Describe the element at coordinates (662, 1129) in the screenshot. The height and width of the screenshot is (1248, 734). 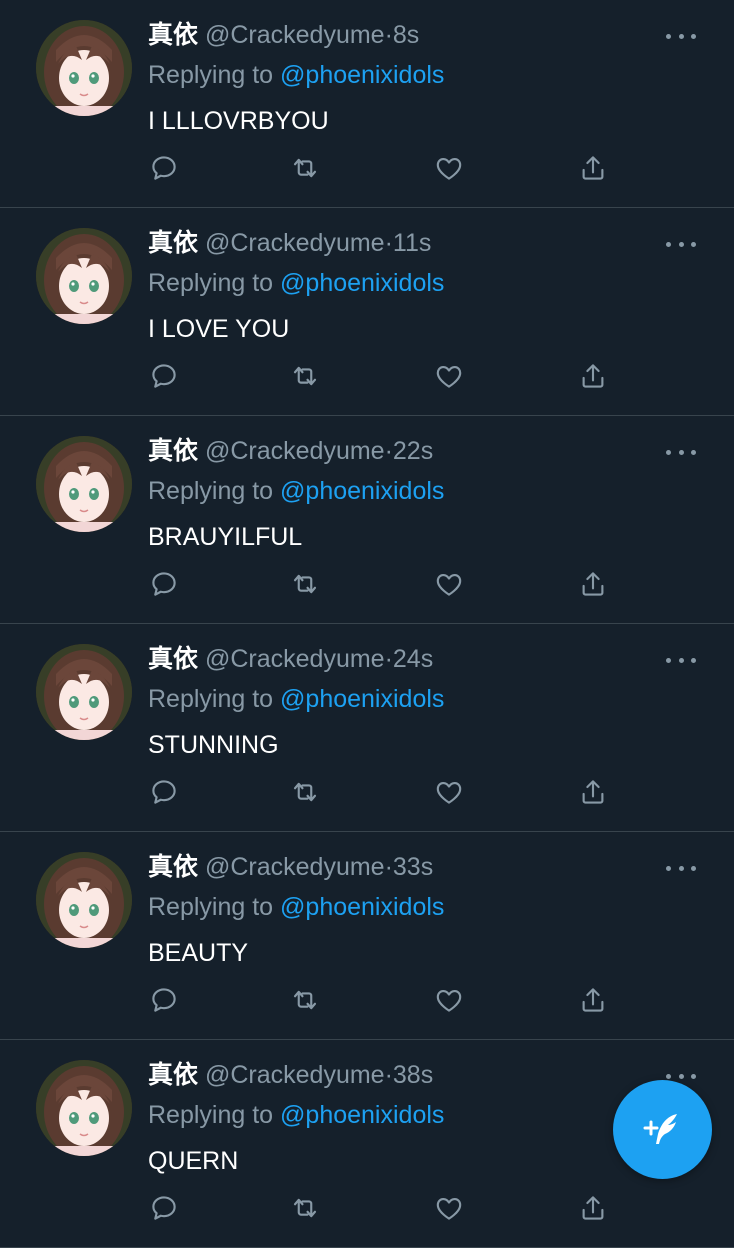
I see `compose-tweet-button` at that location.